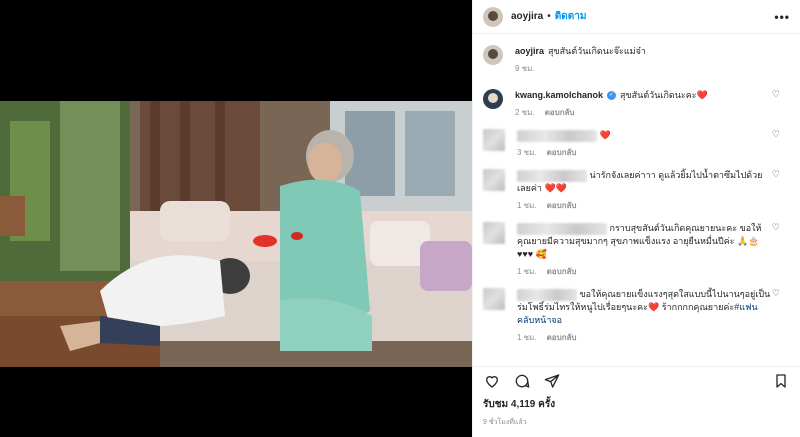 Image resolution: width=800 pixels, height=437 pixels. Describe the element at coordinates (636, 17) in the screenshot. I see `post-header: aoyjira • ติดตาม •••` at that location.